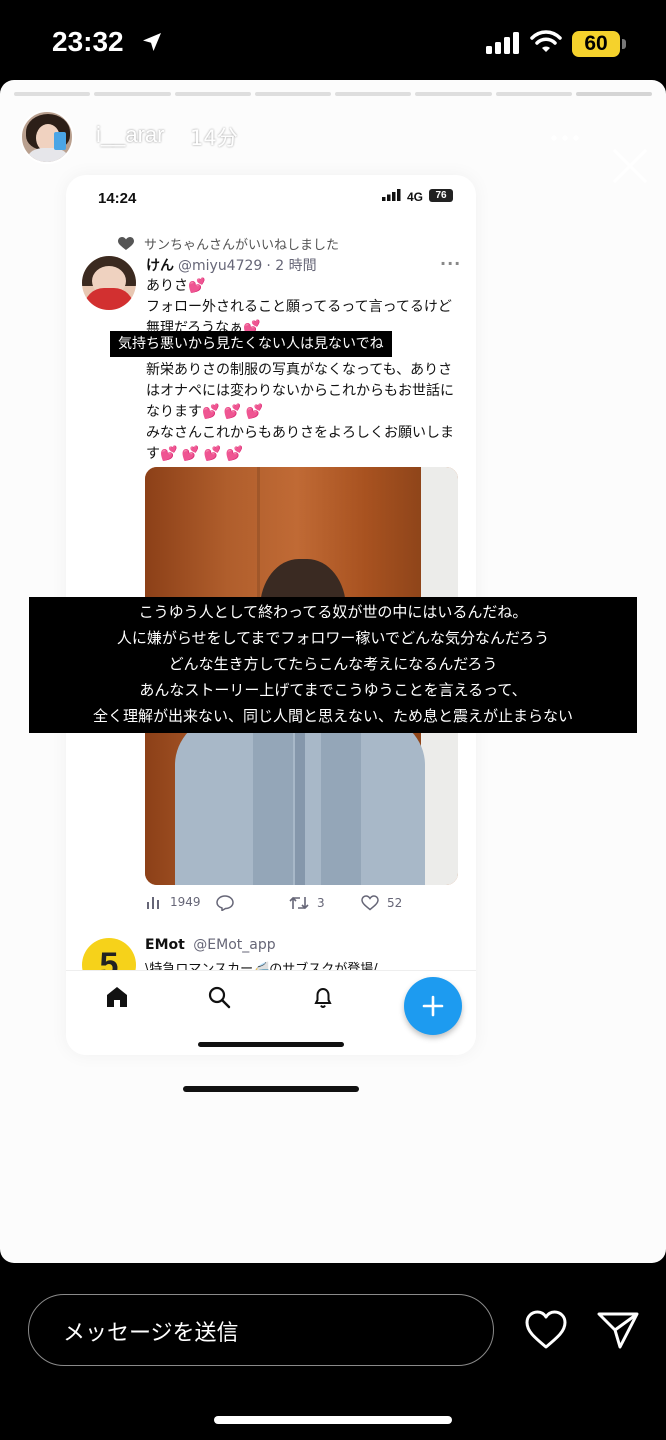 This screenshot has width=666, height=1440. What do you see at coordinates (333, 690) in the screenshot?
I see `caption-line: あんなストーリー上げてまでこうゆうことを言えるって、` at bounding box center [333, 690].